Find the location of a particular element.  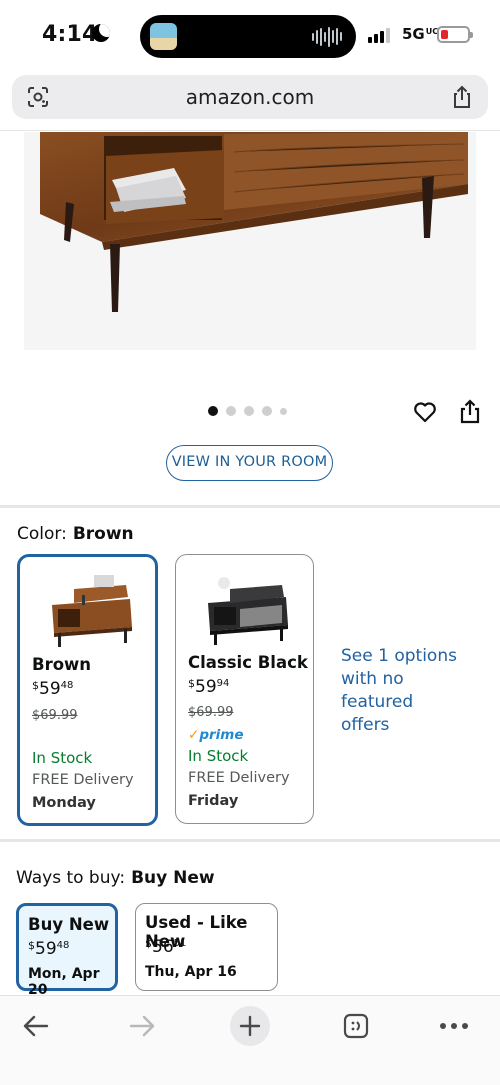

forward-button is located at coordinates (142, 1026).